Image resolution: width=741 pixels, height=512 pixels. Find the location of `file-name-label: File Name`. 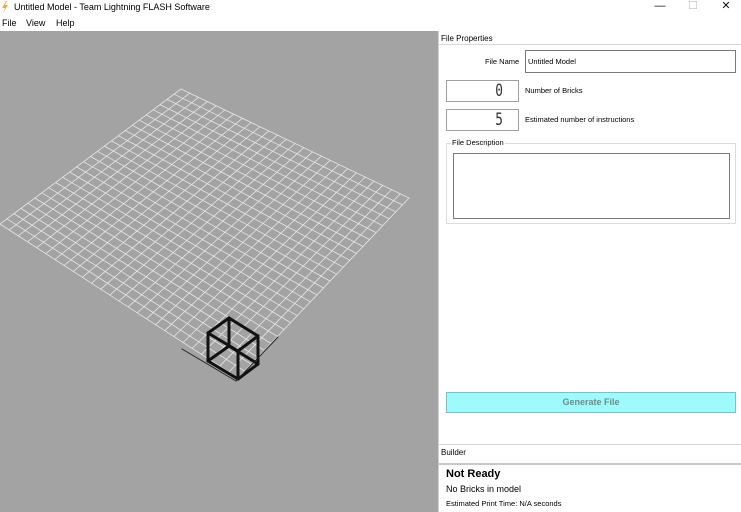

file-name-label: File Name is located at coordinates (502, 61).